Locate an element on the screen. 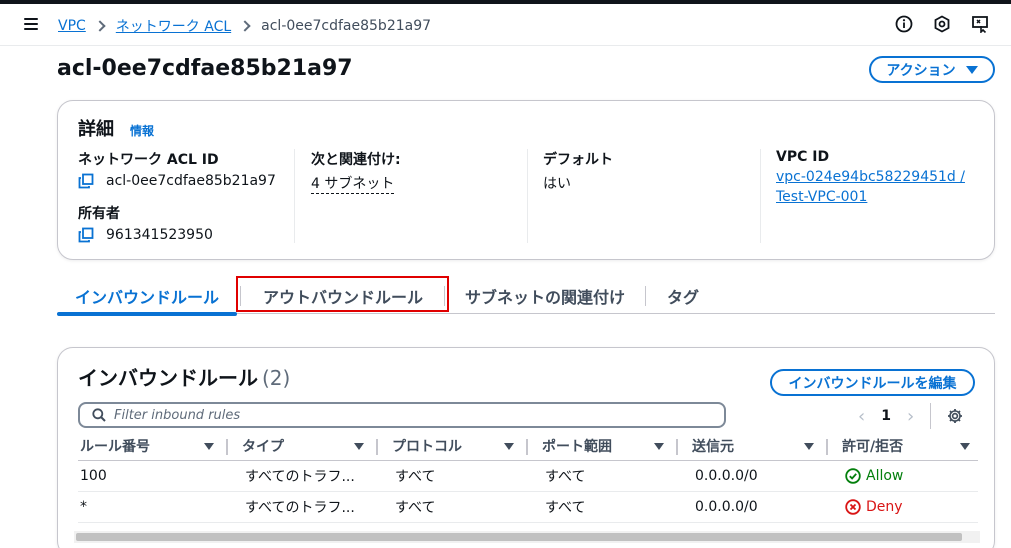 The image size is (1011, 548). breadcrumb-network-acl: ネットワーク ACL is located at coordinates (173, 26).